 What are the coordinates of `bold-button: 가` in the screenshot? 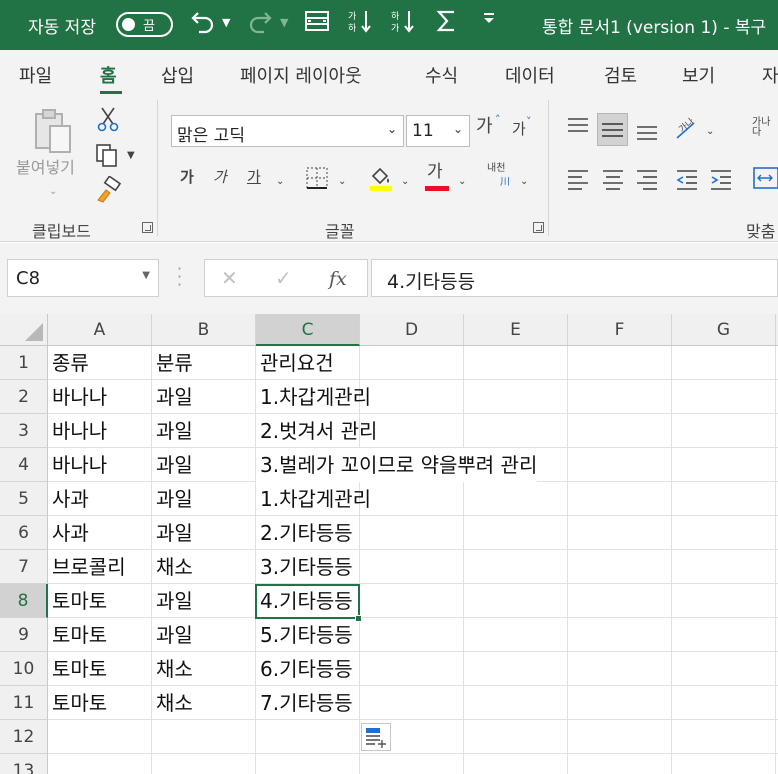 It's located at (187, 177).